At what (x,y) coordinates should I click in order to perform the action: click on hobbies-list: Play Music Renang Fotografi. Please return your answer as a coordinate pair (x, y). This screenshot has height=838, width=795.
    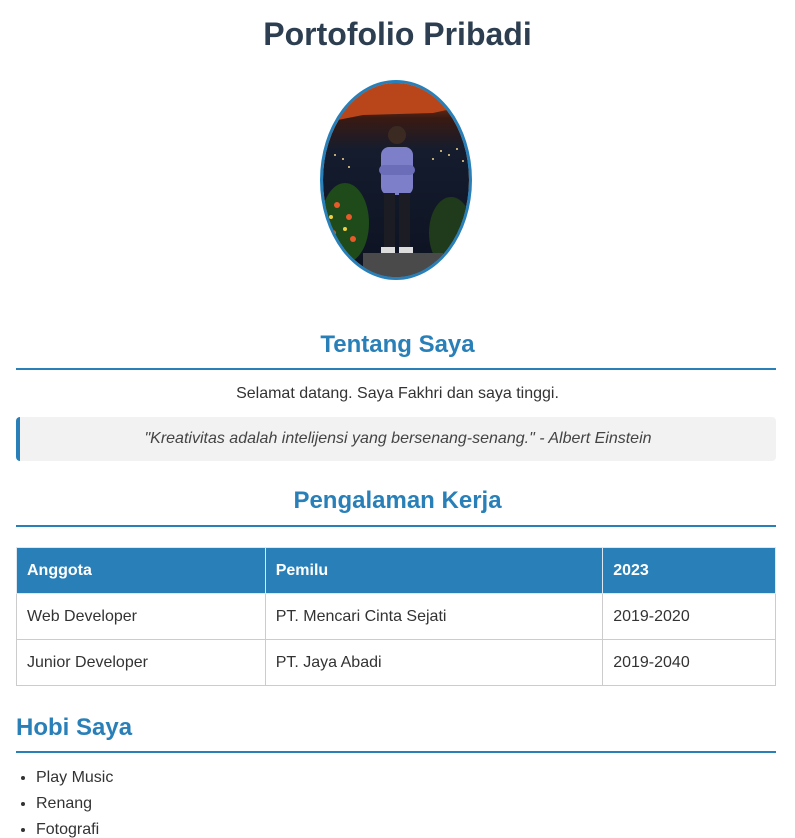
    Looking at the image, I should click on (64, 801).